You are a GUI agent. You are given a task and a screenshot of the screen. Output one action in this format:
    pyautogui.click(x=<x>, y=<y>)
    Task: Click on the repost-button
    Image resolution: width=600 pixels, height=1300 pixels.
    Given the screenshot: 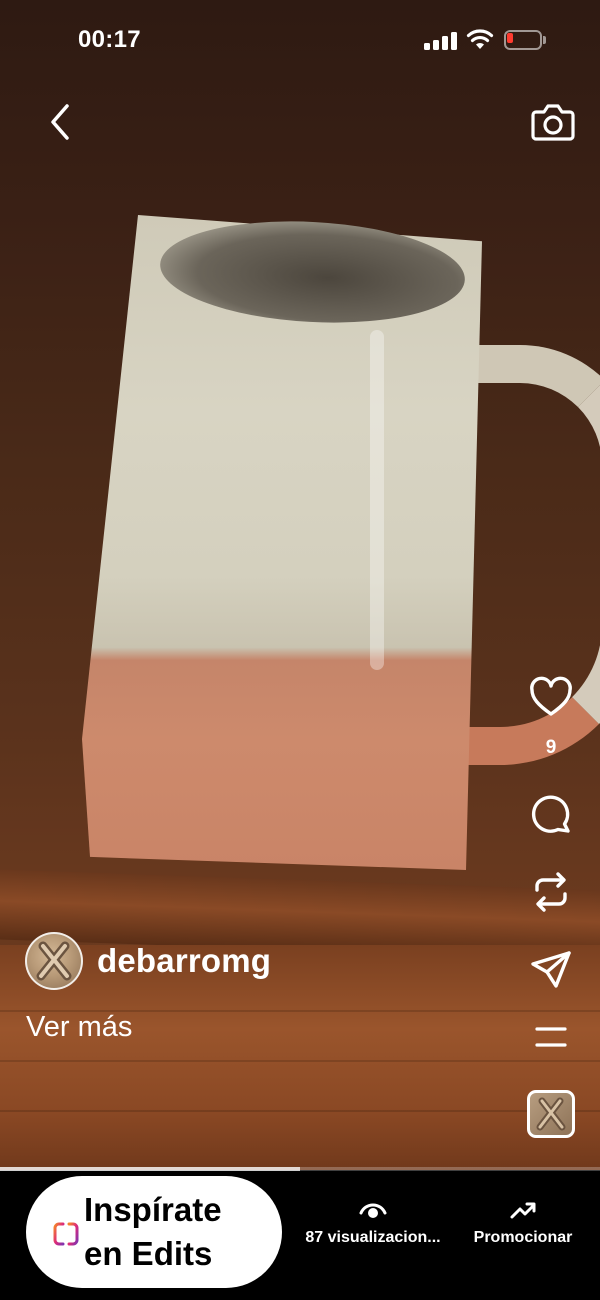 What is the action you would take?
    pyautogui.click(x=551, y=892)
    